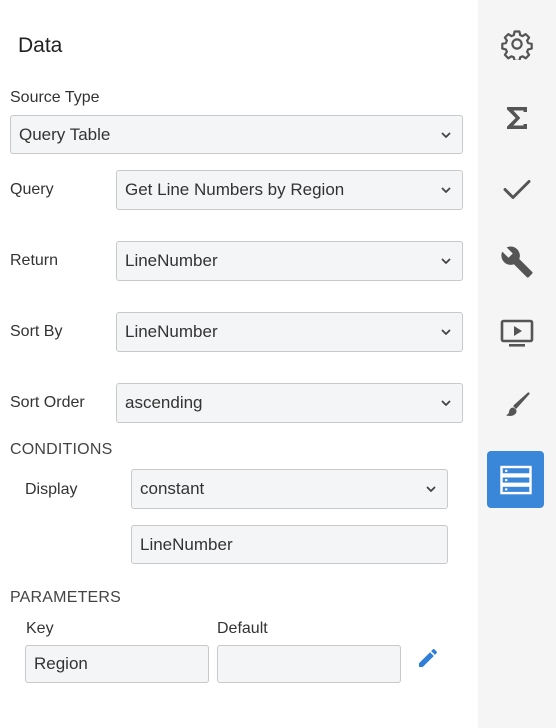 The height and width of the screenshot is (728, 556). I want to click on sort-order-select: ascending, so click(289, 403).